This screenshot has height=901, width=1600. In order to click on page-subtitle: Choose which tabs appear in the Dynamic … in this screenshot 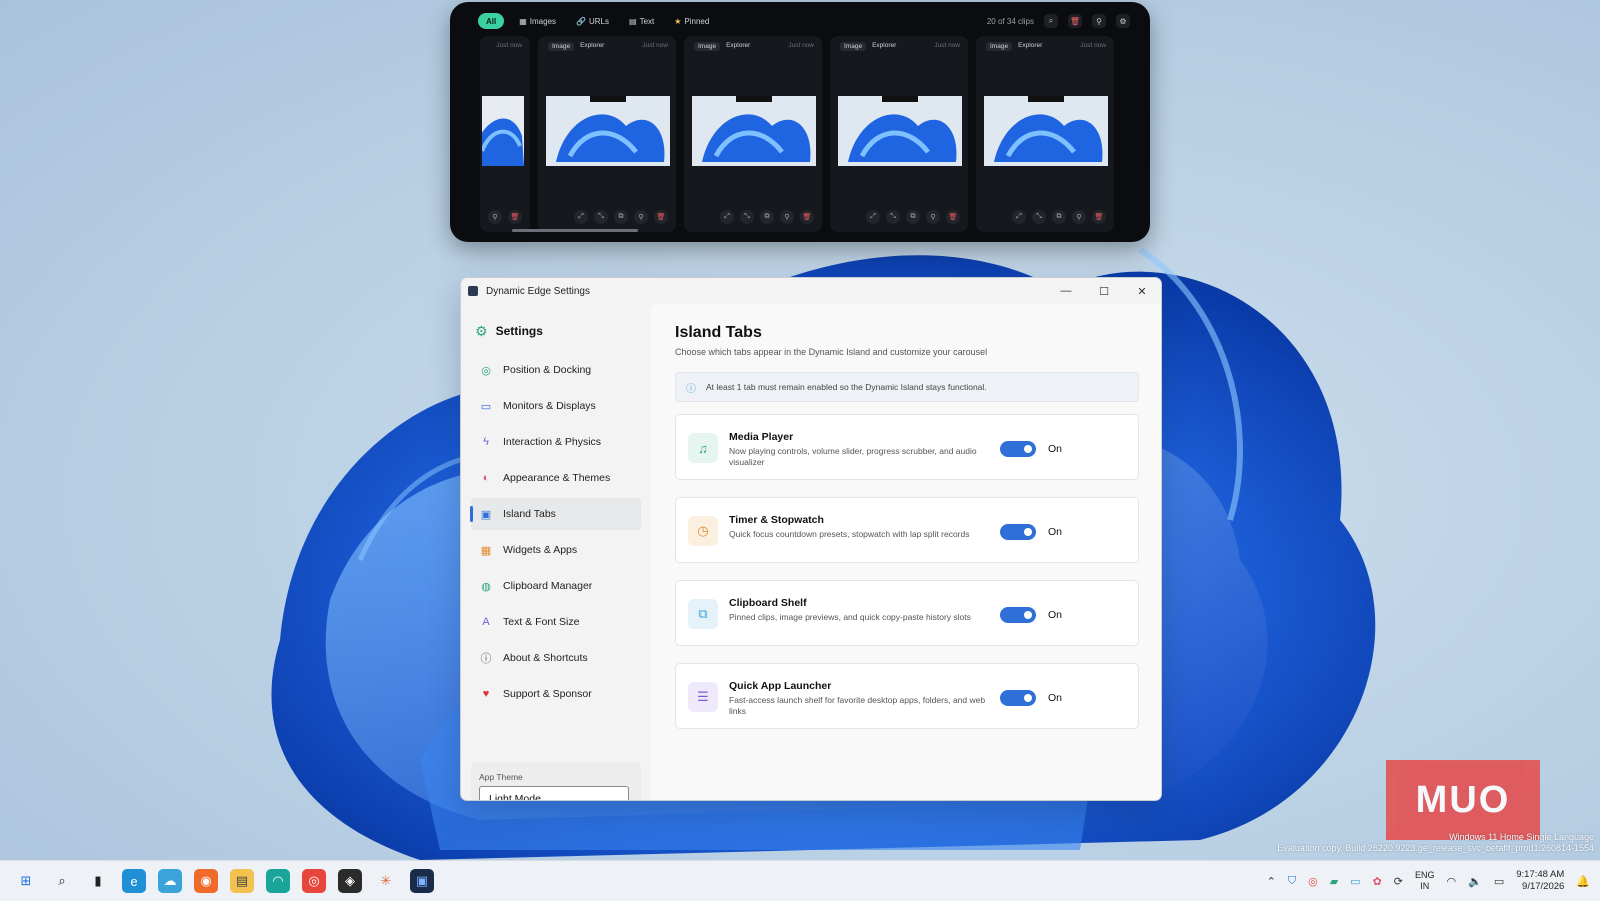, I will do `click(831, 352)`.